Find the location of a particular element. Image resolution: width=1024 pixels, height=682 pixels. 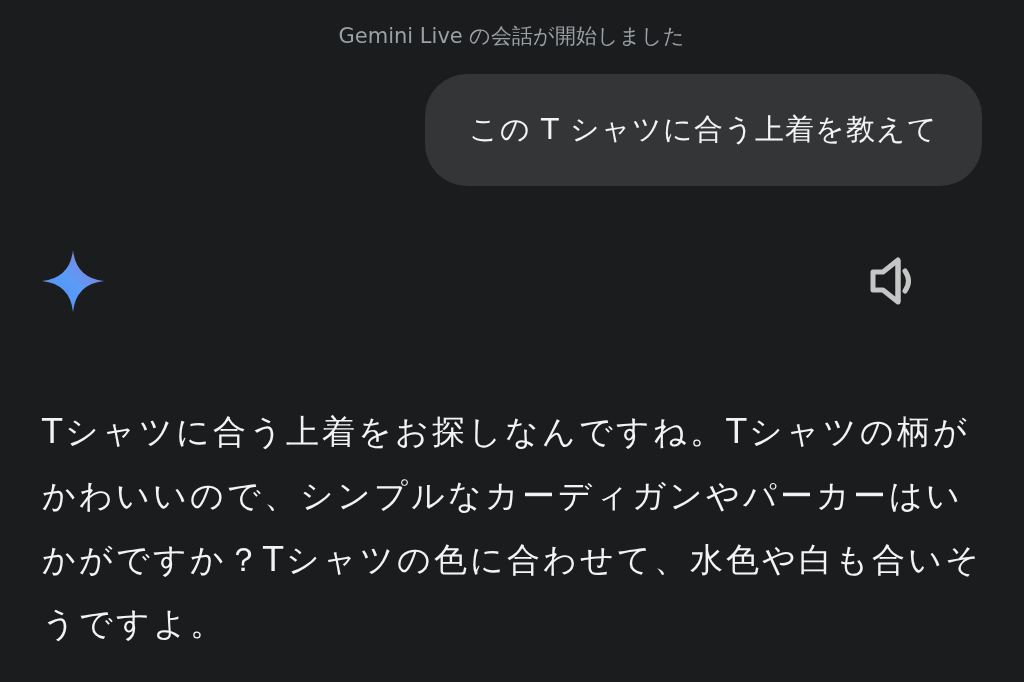

user-message-bubble: この T シャツに合う上着を教えて is located at coordinates (703, 130).